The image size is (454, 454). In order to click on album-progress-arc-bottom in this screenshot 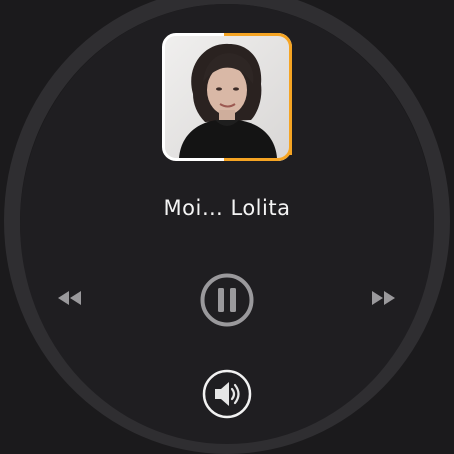, I will do `click(251, 159)`.